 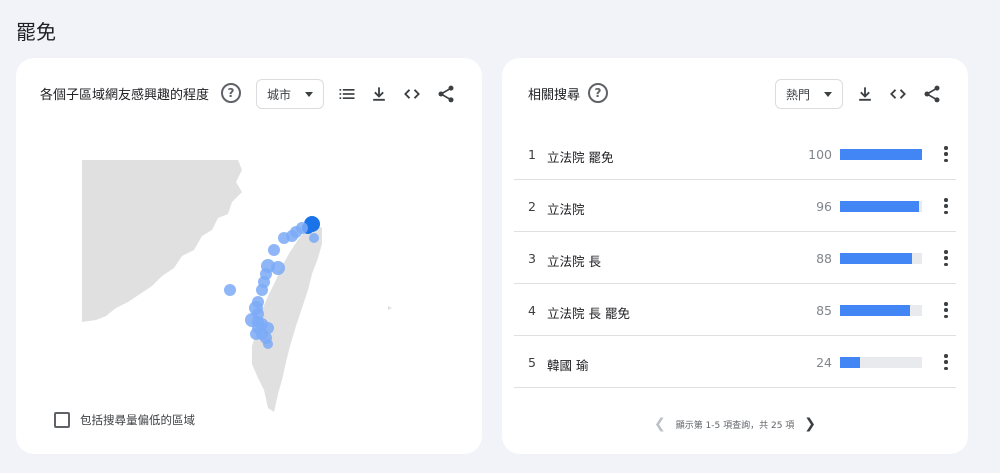 I want to click on query-value: 96, so click(x=824, y=206).